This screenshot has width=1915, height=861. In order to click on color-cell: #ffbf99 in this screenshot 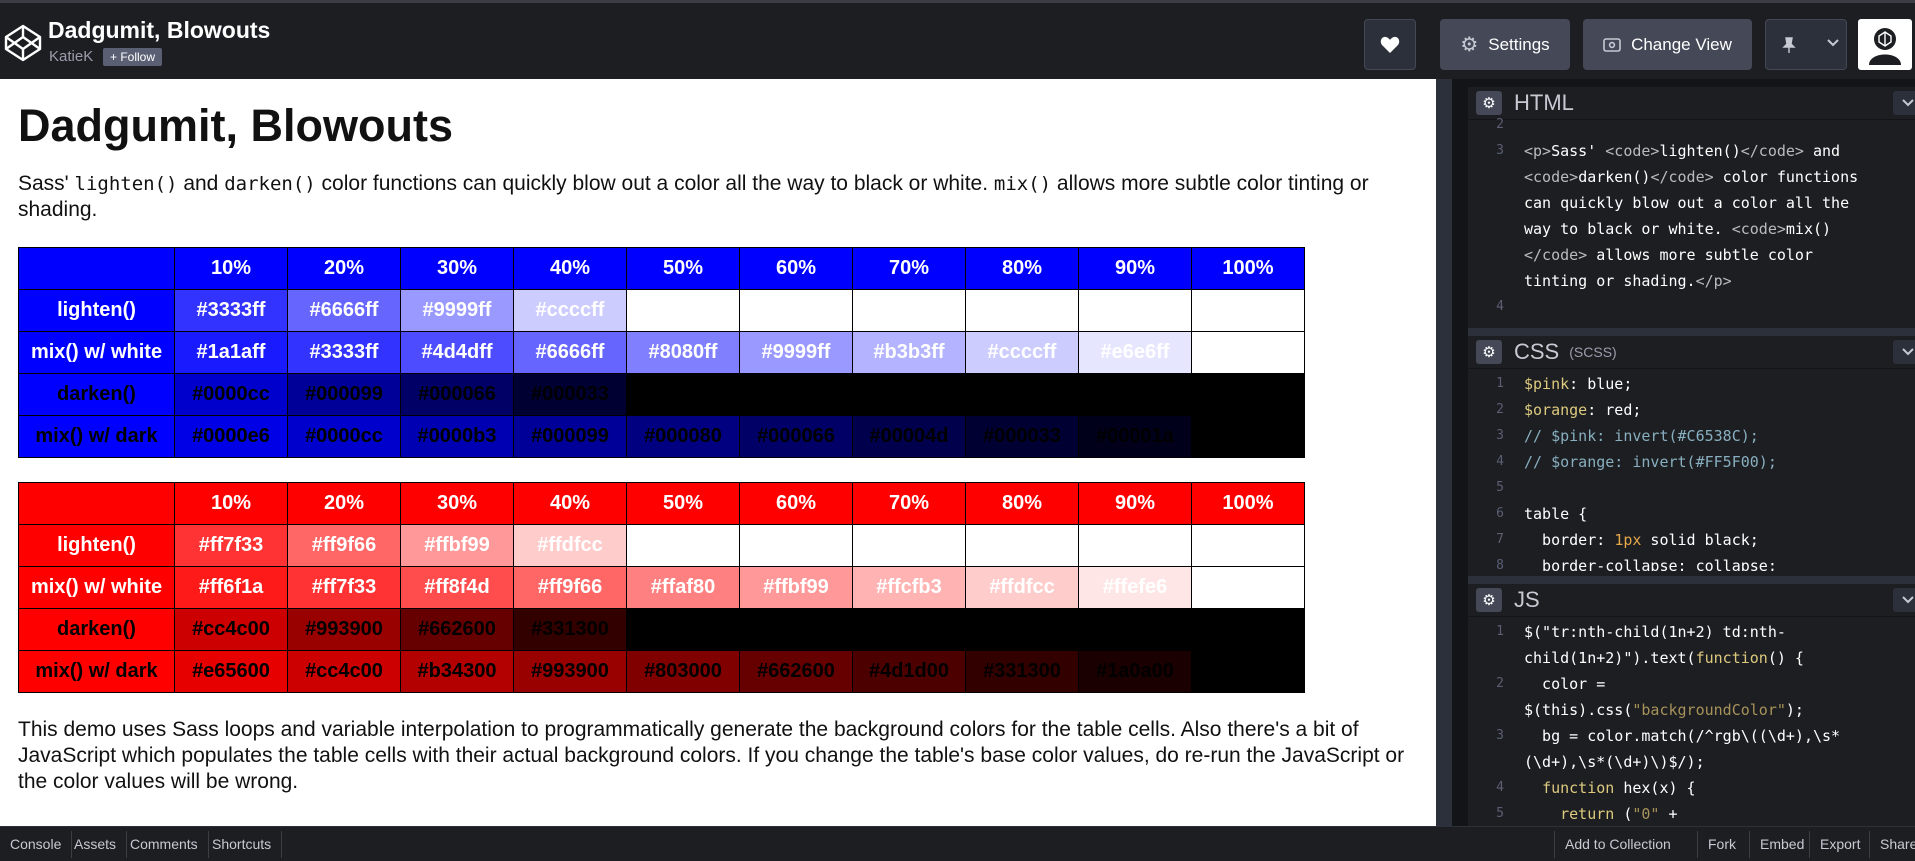, I will do `click(796, 587)`.